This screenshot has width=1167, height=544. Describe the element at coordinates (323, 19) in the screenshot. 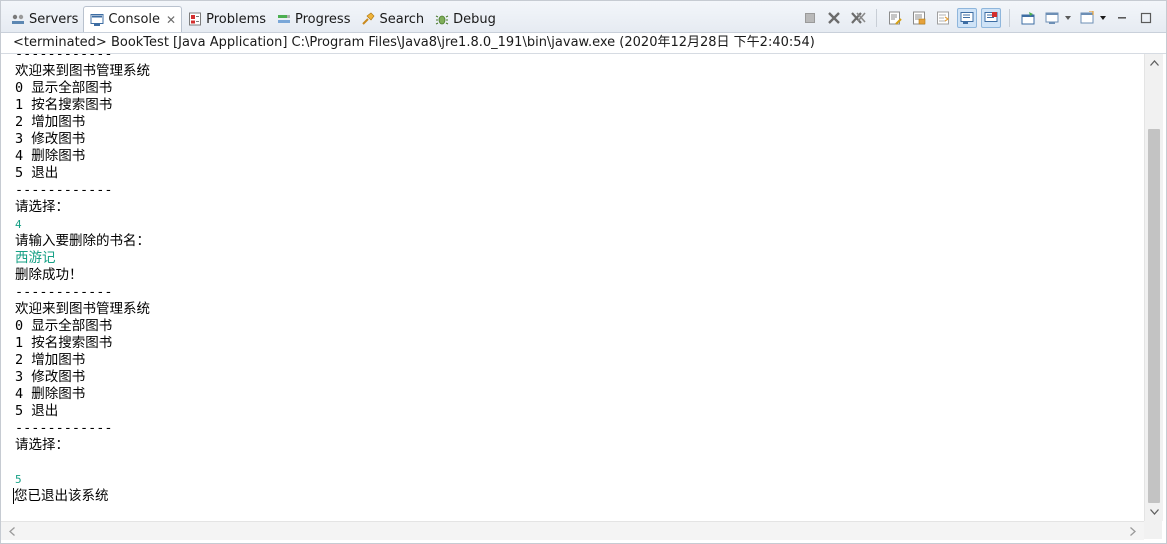

I see `tab-label: Progress` at that location.